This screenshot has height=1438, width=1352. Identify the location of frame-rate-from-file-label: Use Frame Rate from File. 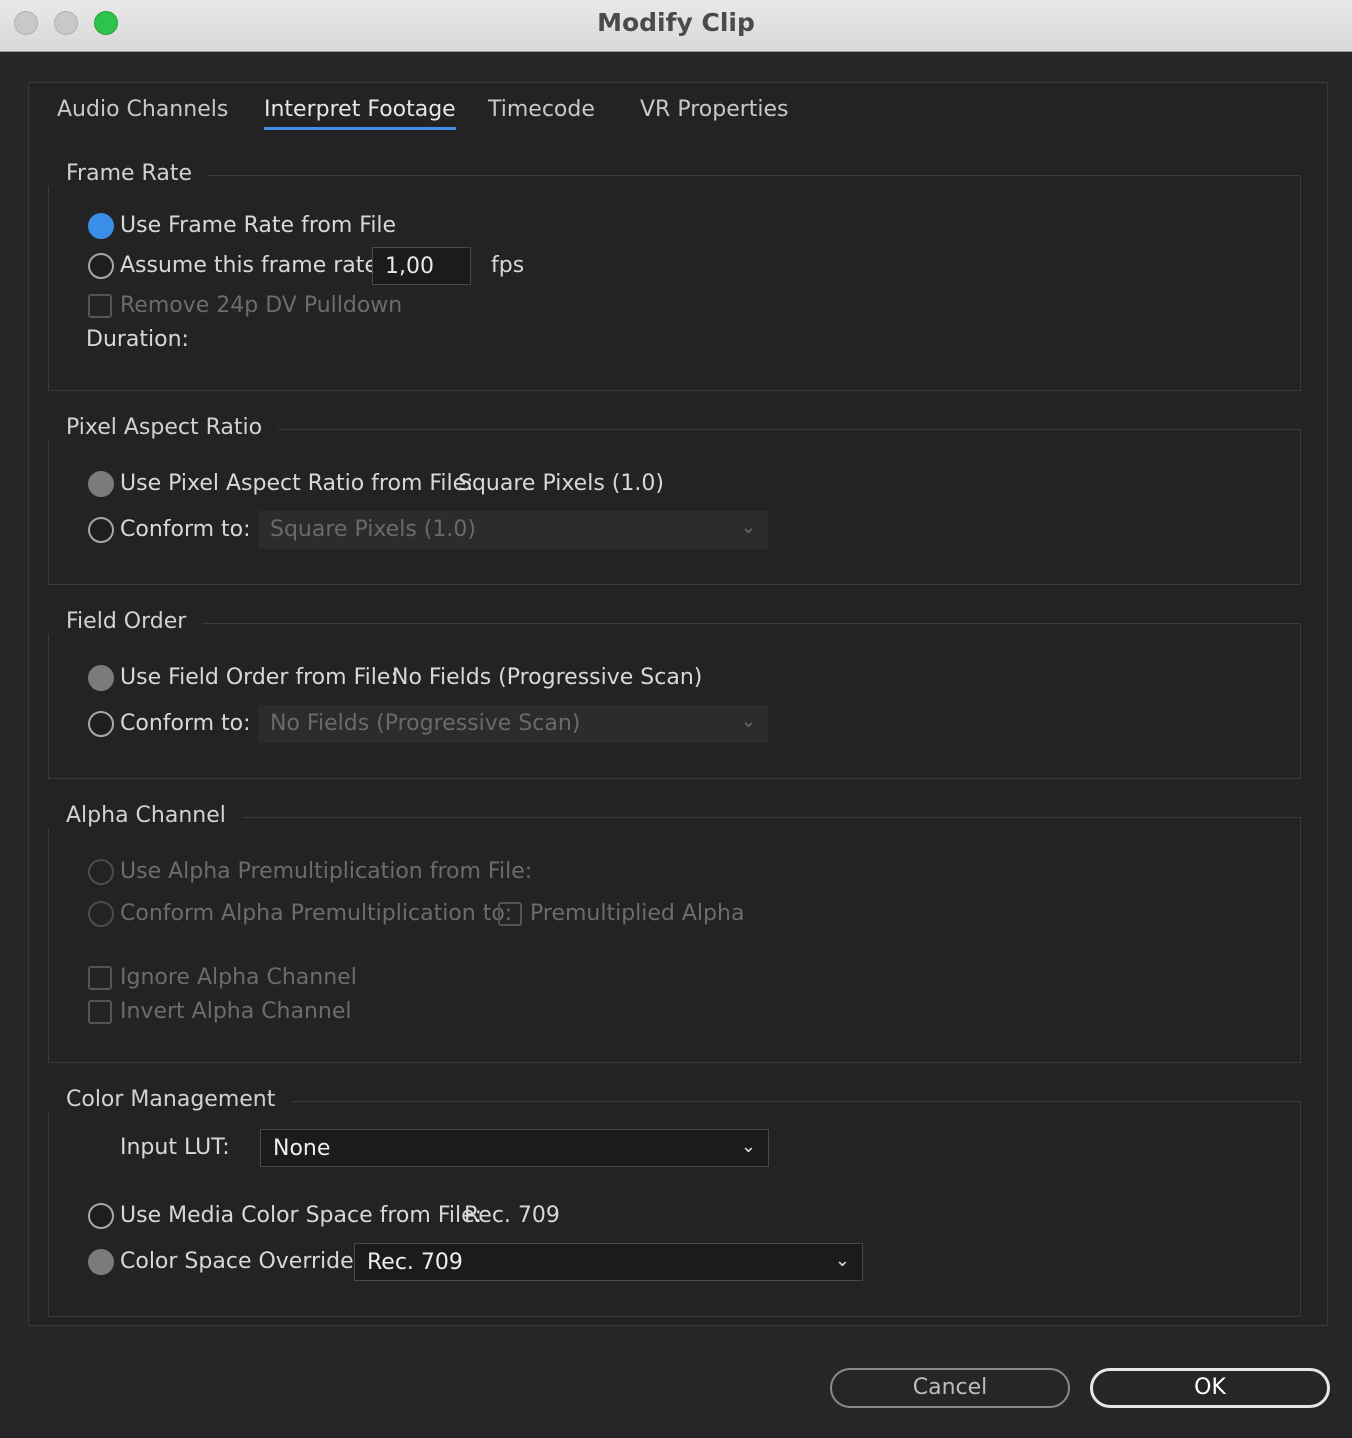
(258, 225).